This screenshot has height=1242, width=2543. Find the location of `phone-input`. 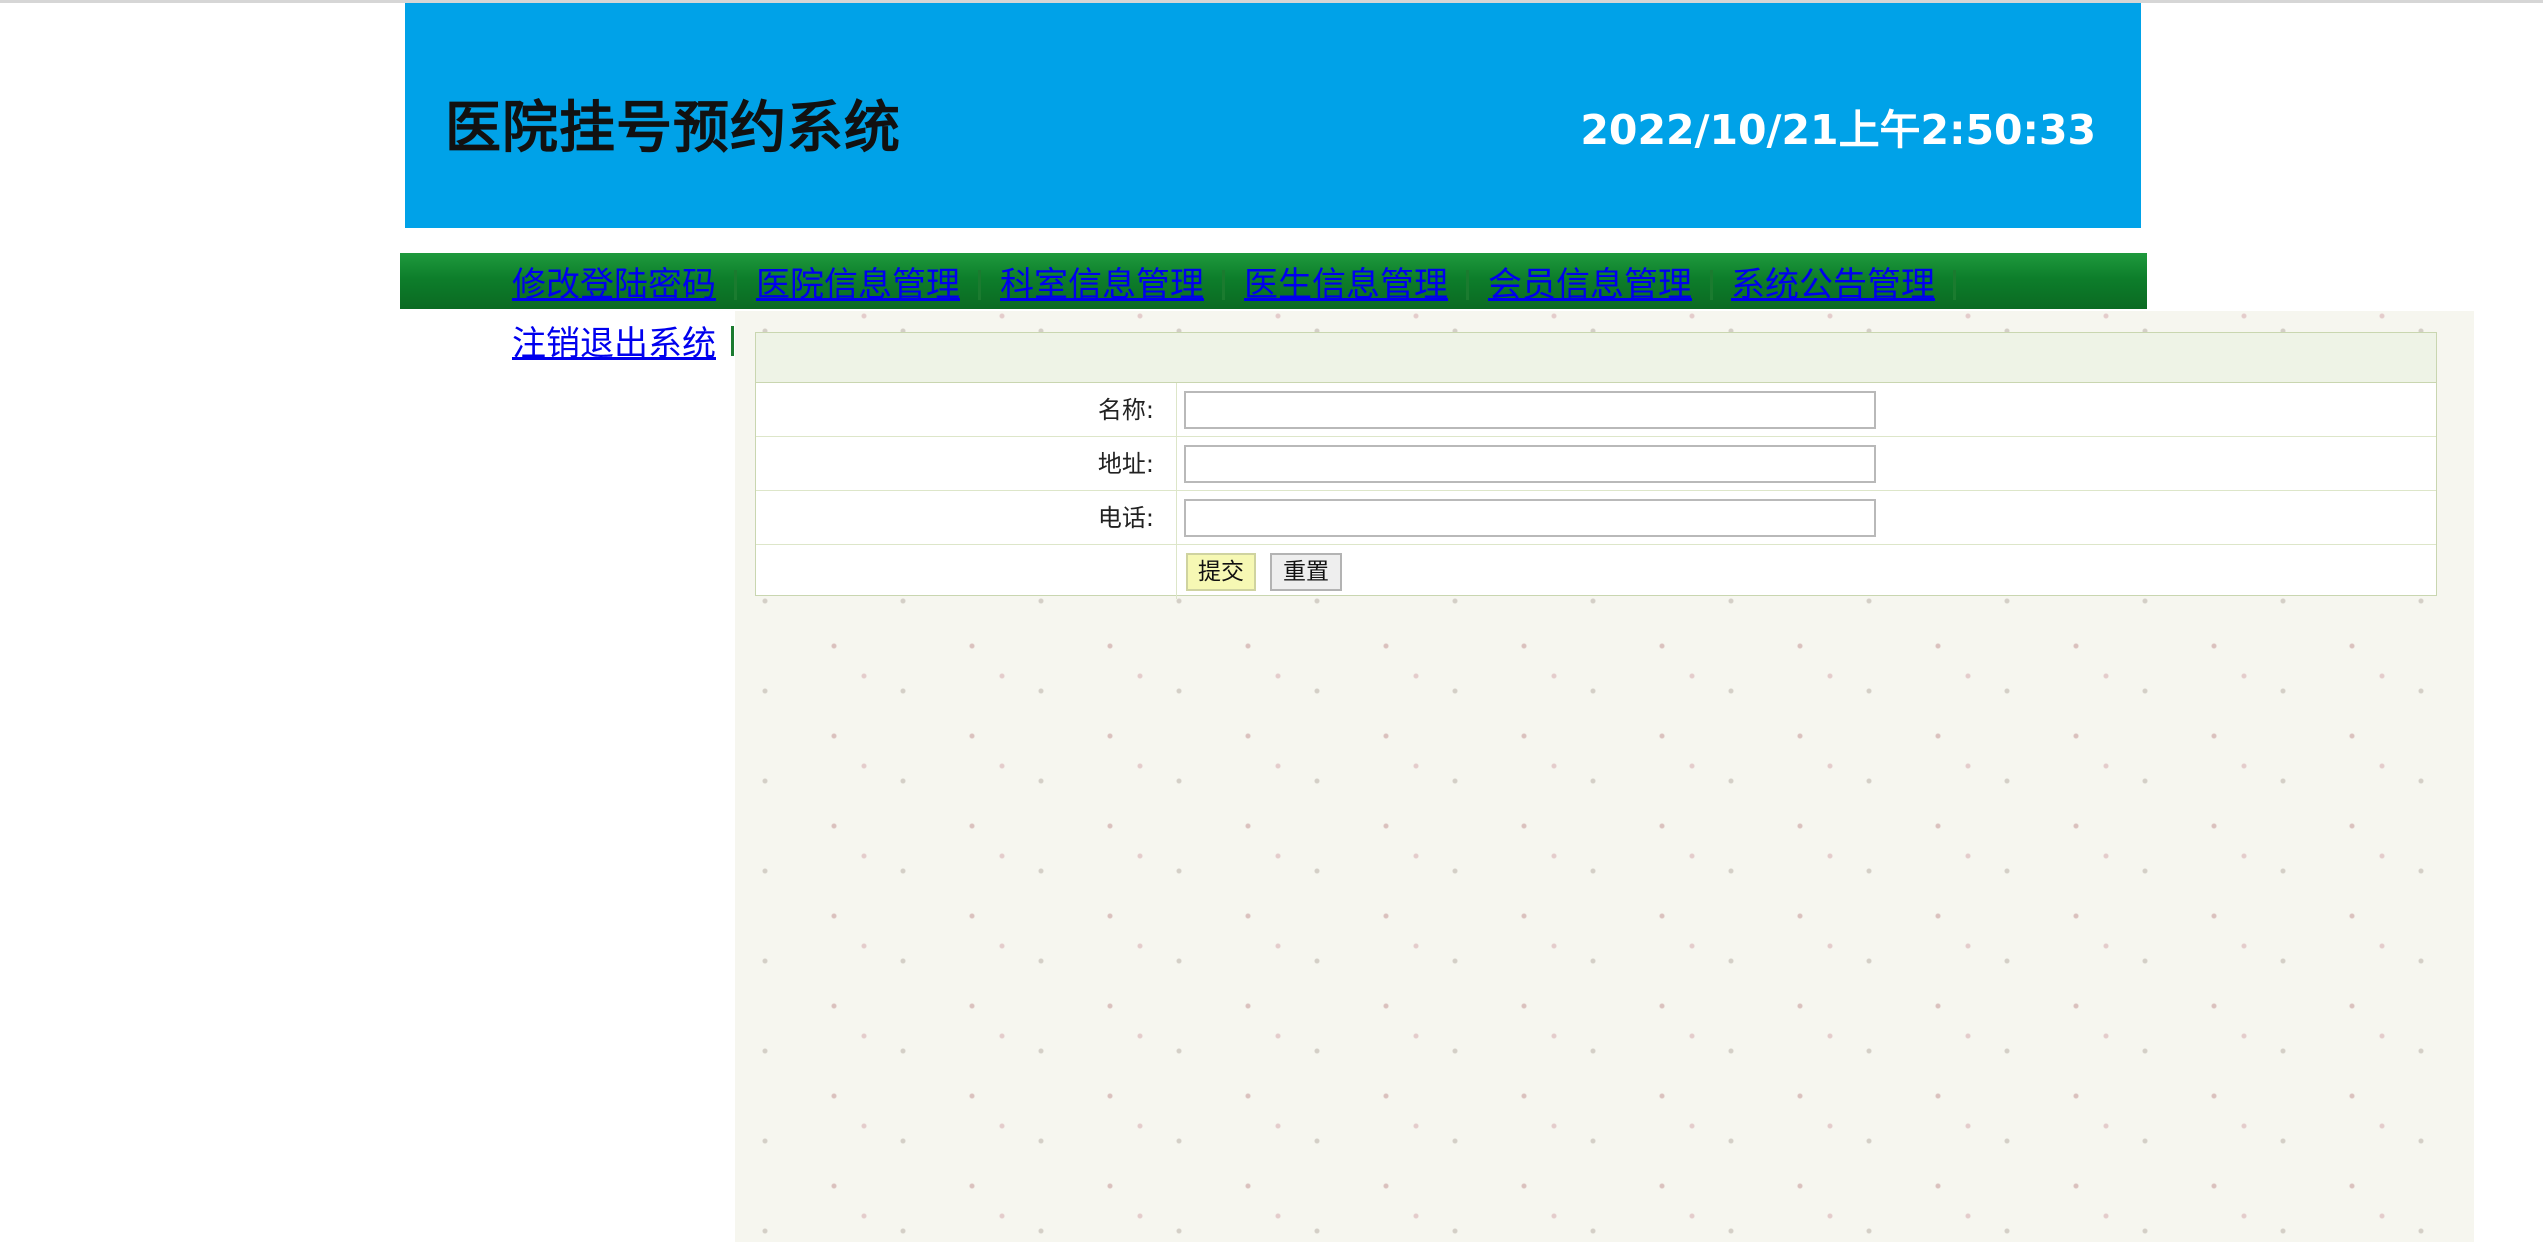

phone-input is located at coordinates (1530, 518).